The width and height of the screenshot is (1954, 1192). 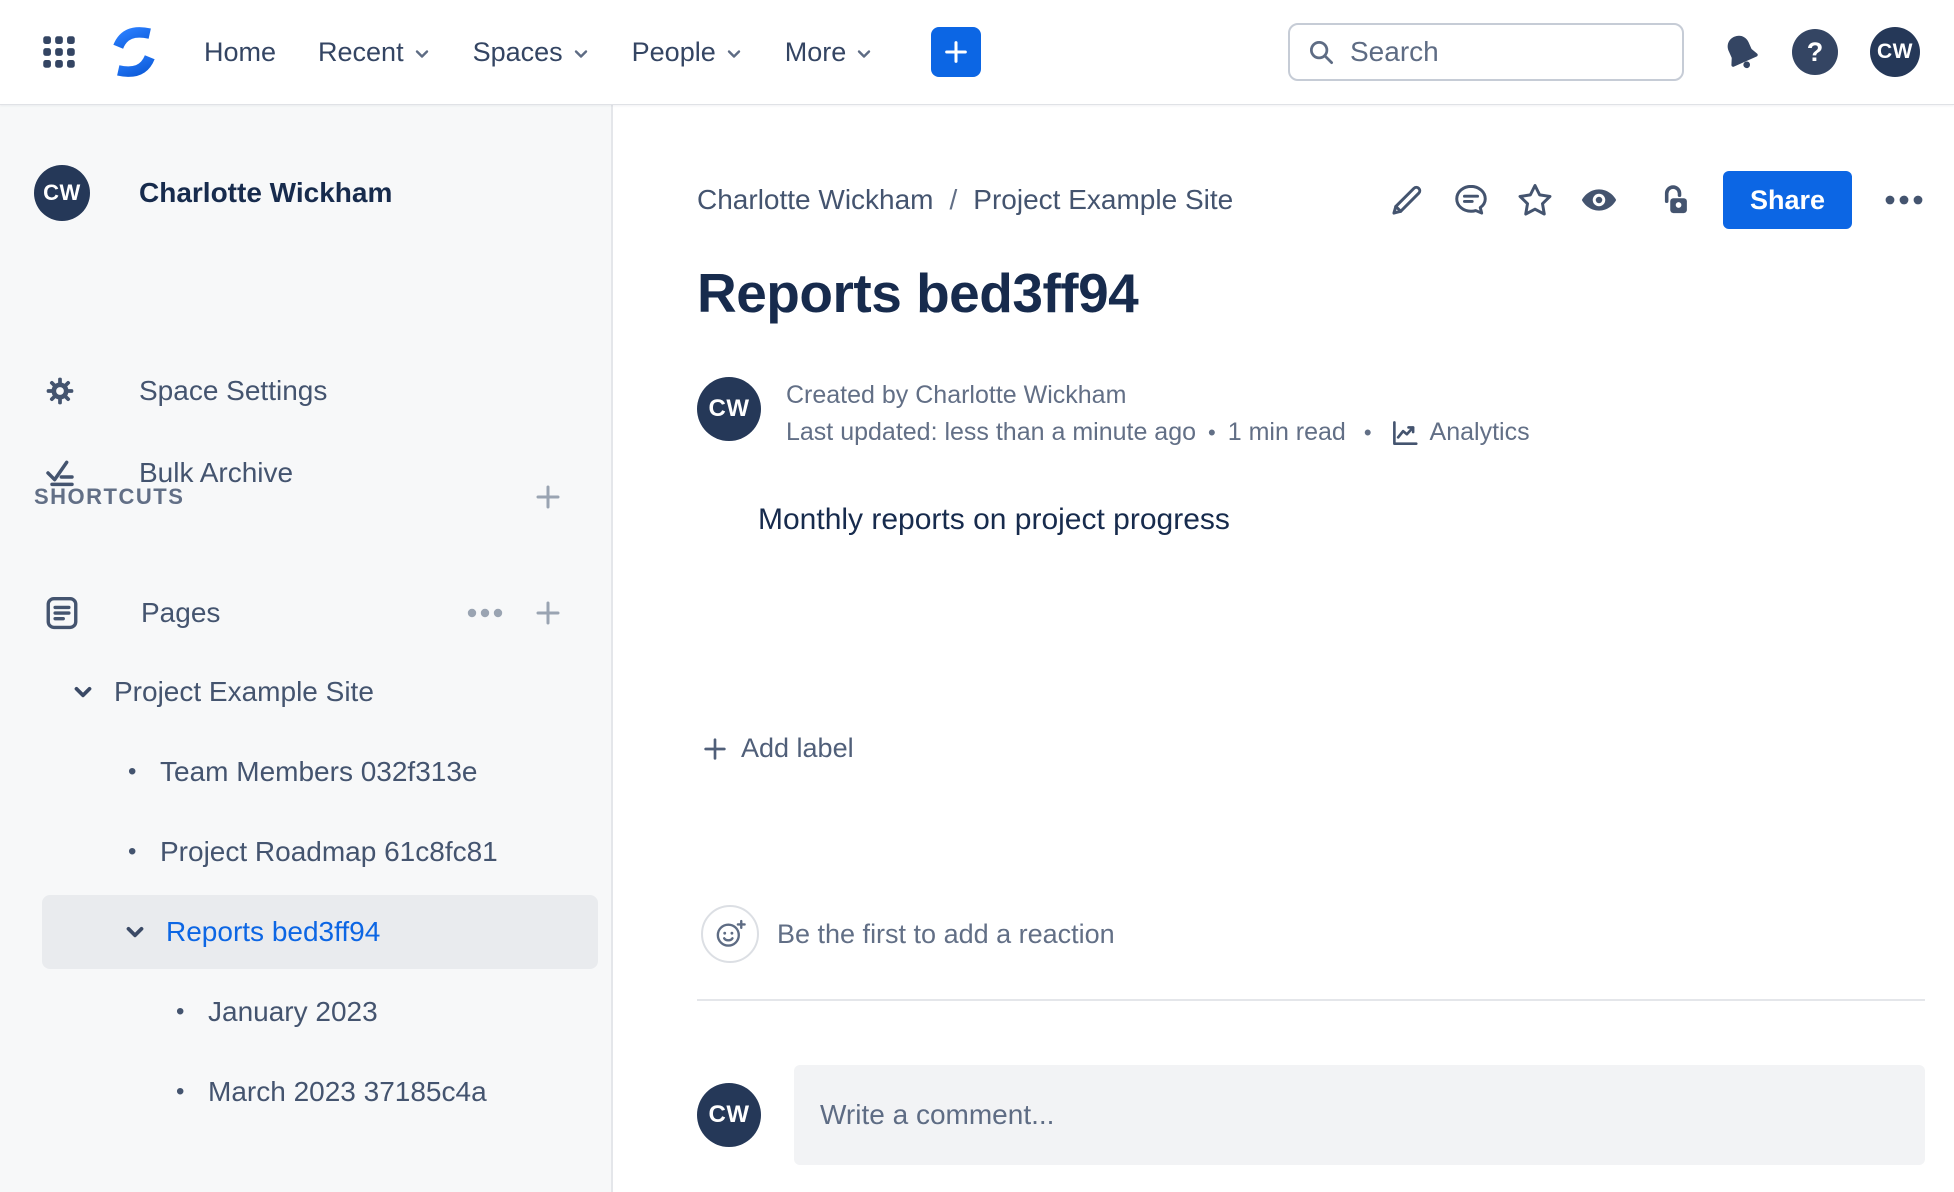 I want to click on pages-more-icon, so click(x=485, y=613).